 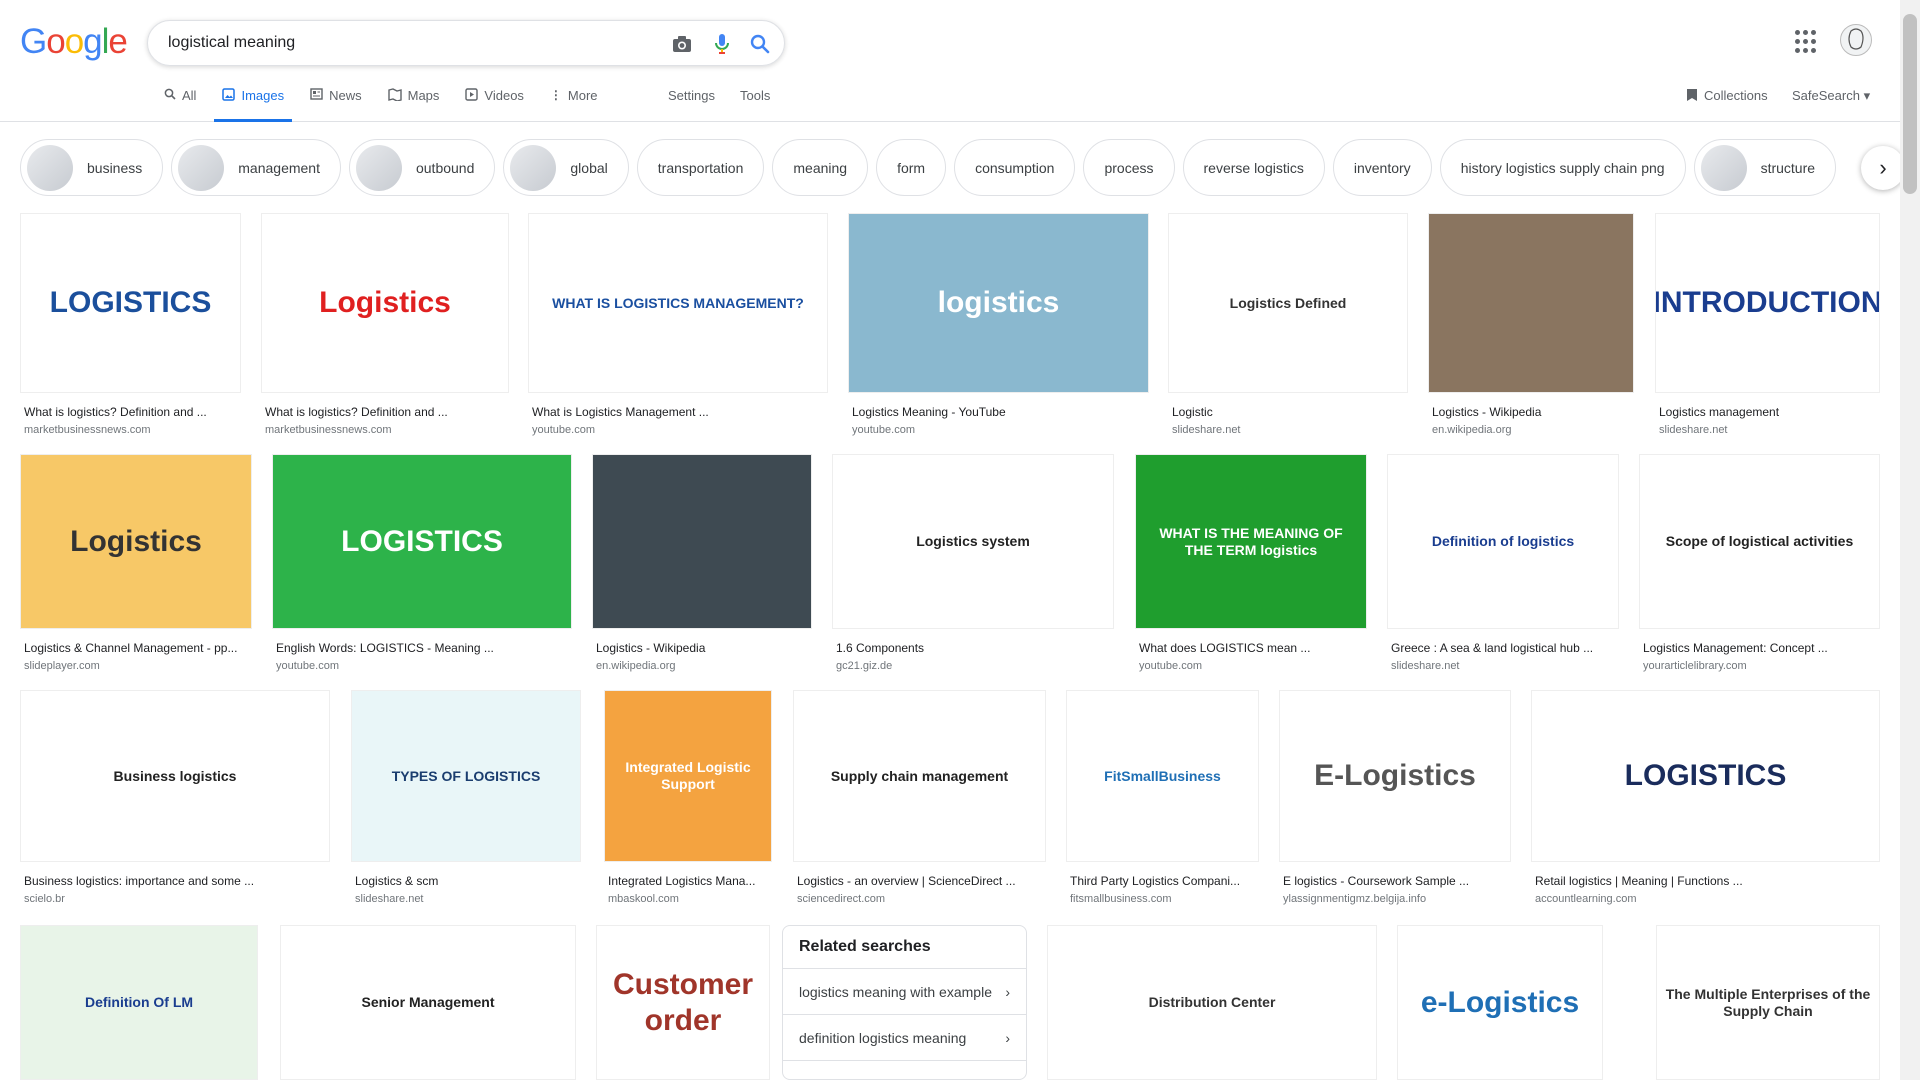 I want to click on filter-chip: process, so click(x=1129, y=167).